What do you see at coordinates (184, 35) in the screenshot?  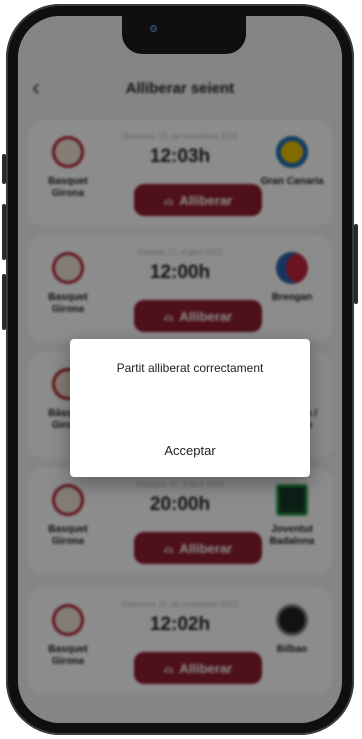 I see `notch` at bounding box center [184, 35].